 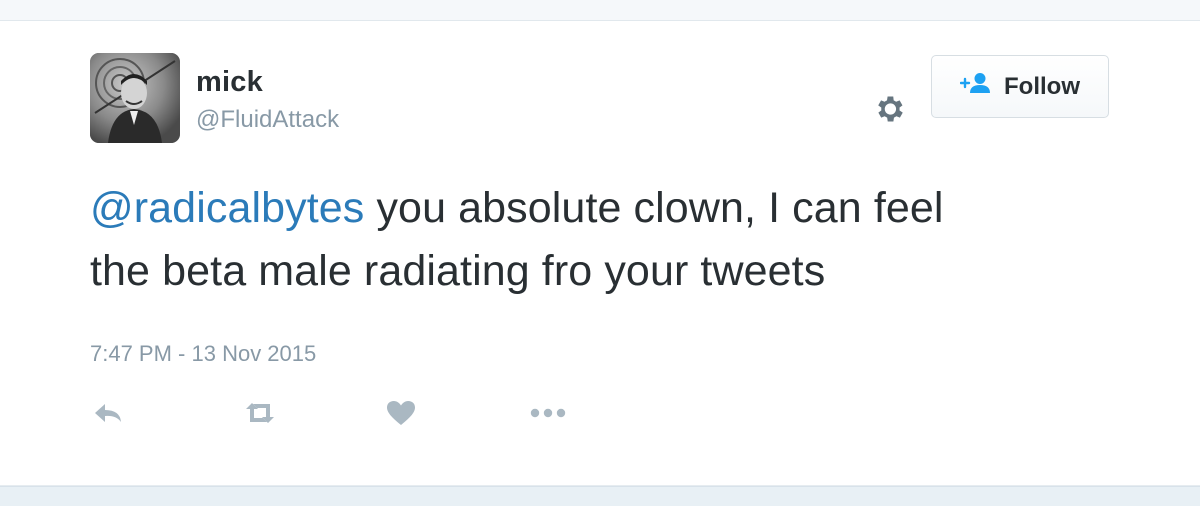 I want to click on gear-icon, so click(x=889, y=109).